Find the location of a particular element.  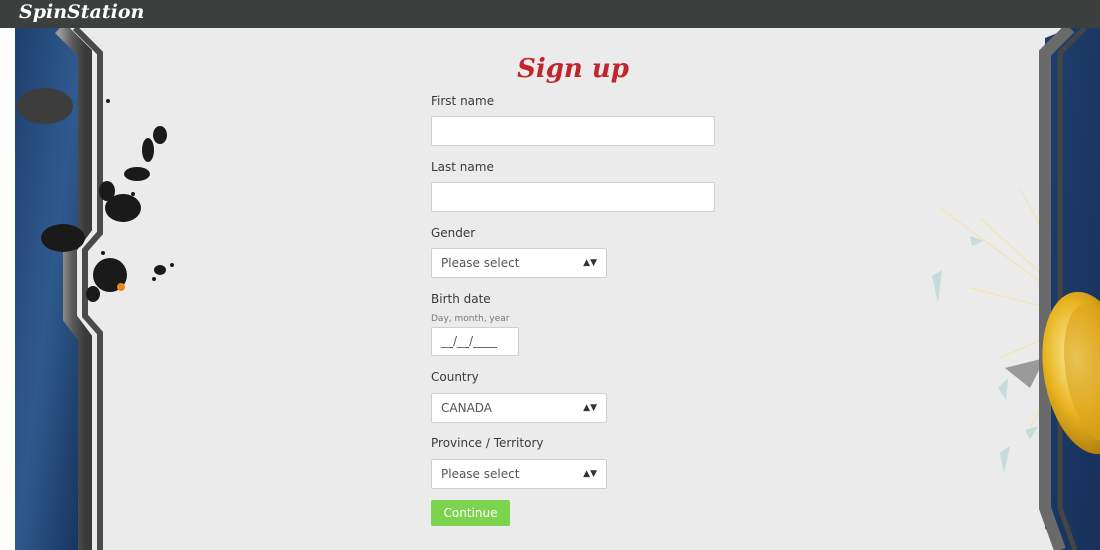

gender-select: Please select ▲▼ is located at coordinates (519, 263).